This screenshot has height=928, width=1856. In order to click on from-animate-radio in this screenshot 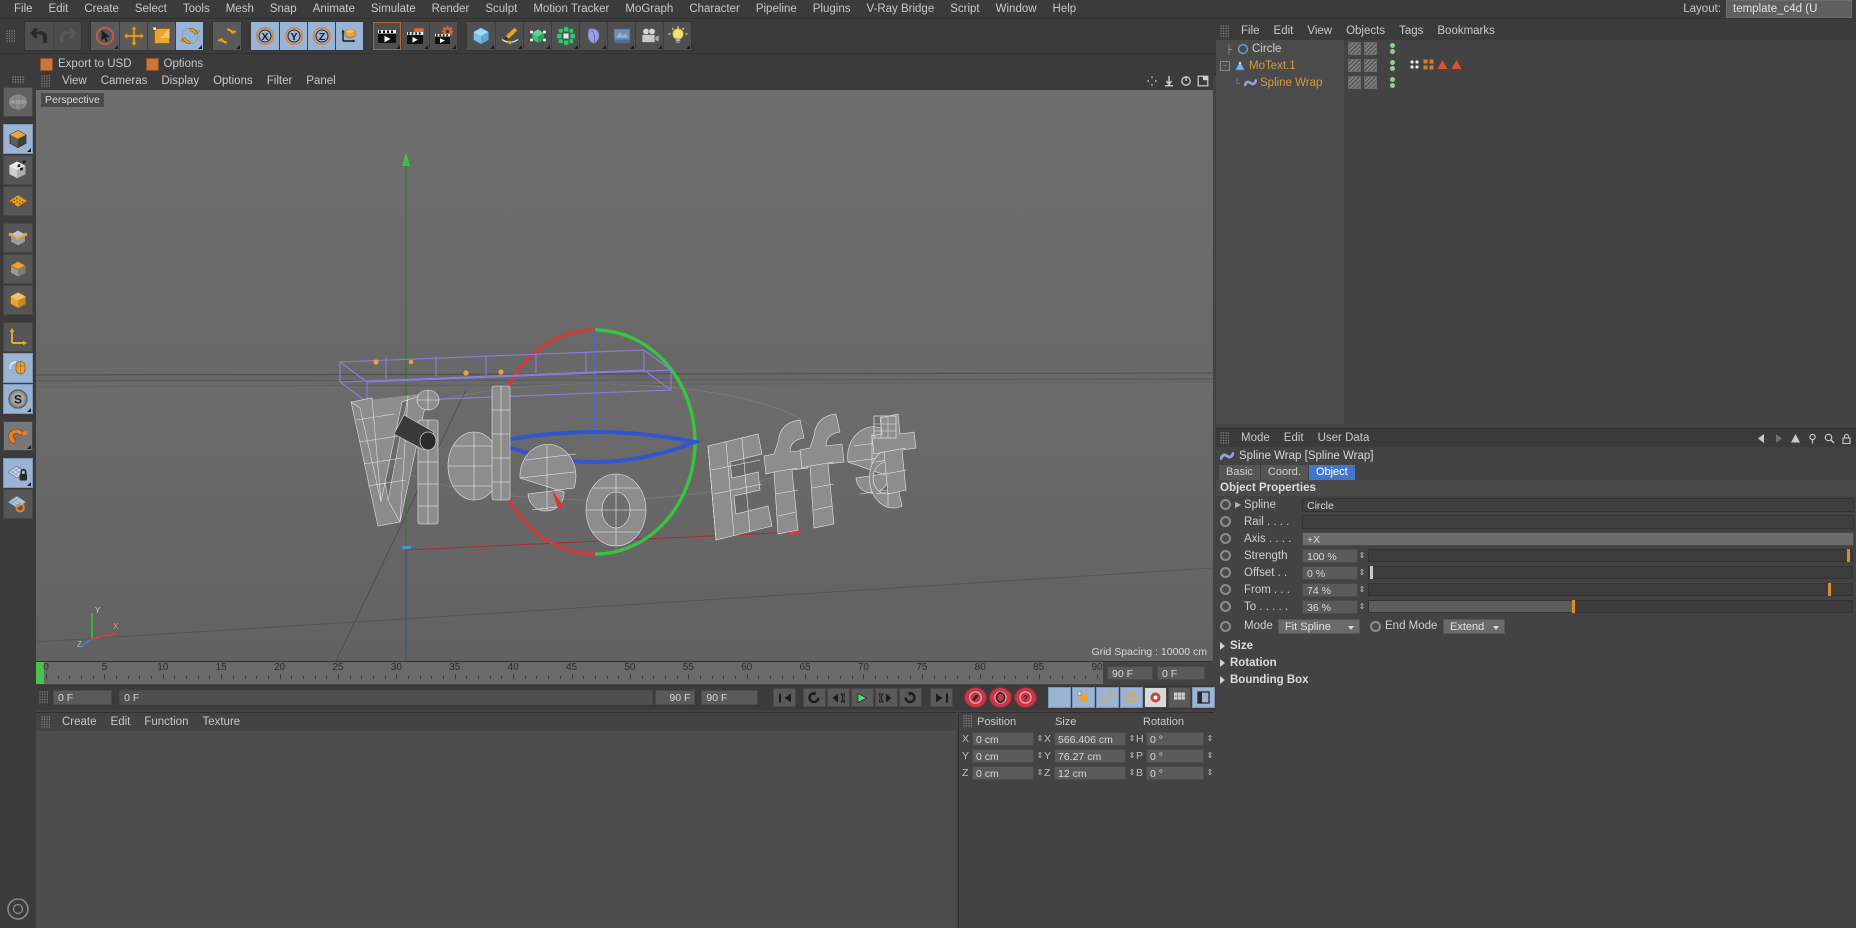, I will do `click(1225, 589)`.